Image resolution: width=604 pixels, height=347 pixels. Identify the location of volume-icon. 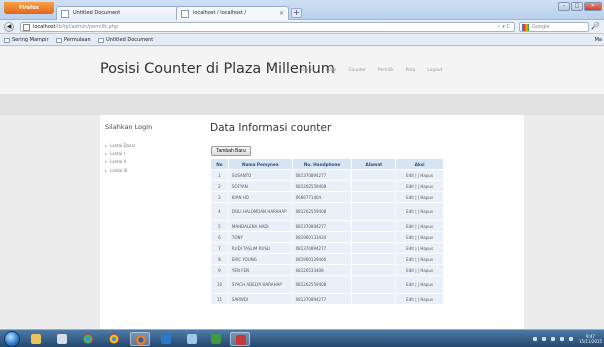
(570, 339).